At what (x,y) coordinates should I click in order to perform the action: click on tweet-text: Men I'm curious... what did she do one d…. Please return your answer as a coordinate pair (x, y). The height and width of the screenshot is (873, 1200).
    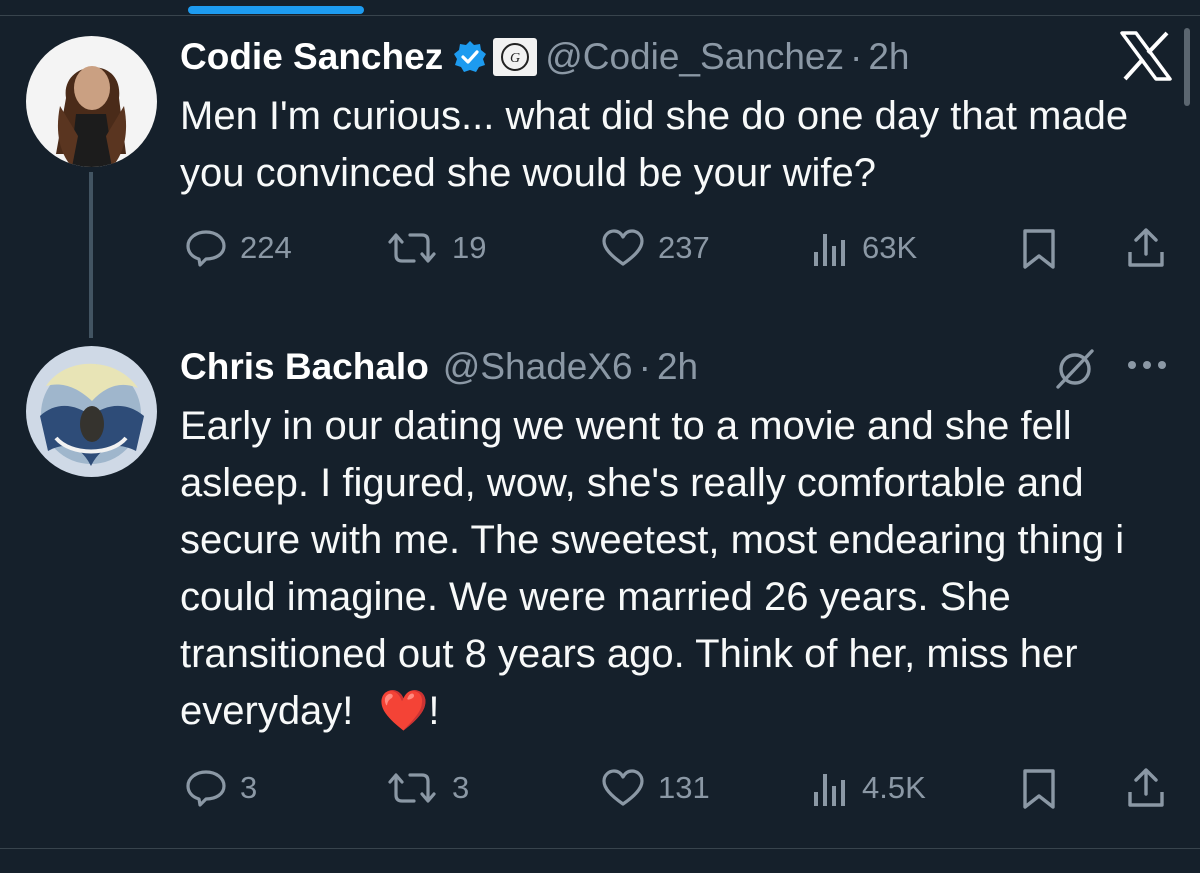
    Looking at the image, I should click on (654, 144).